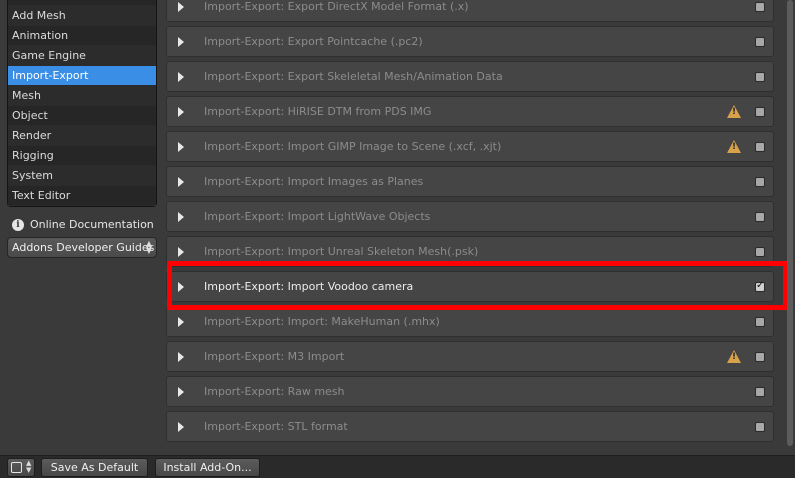  What do you see at coordinates (470, 216) in the screenshot?
I see `addon-row: Import-Export: Import LightWave Objects` at bounding box center [470, 216].